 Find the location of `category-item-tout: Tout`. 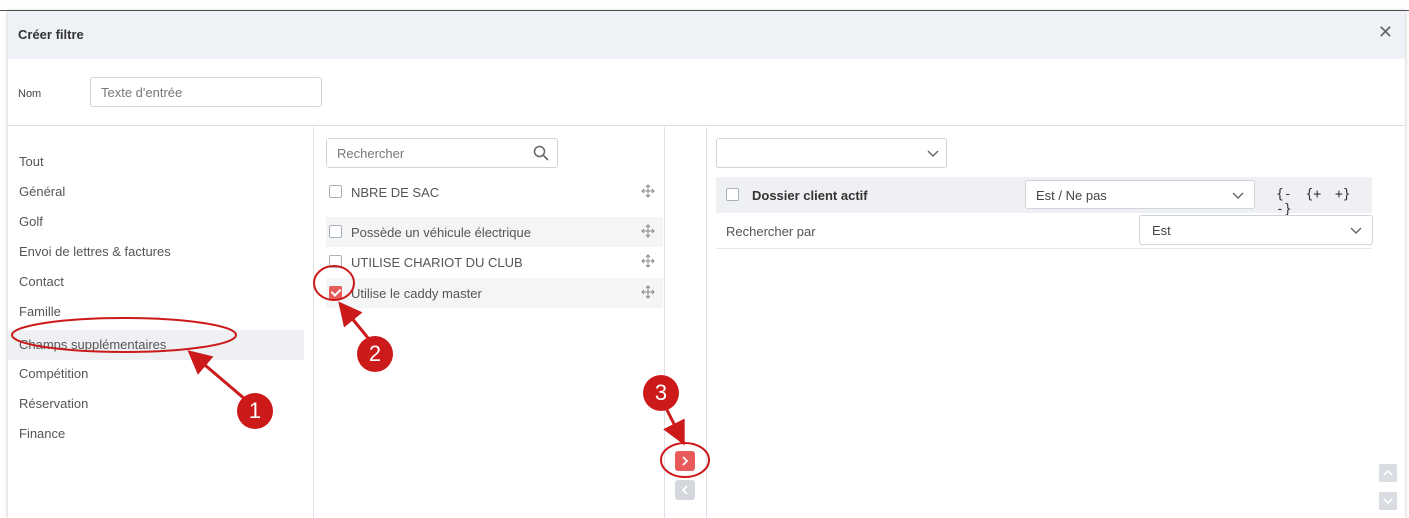

category-item-tout: Tout is located at coordinates (156, 162).